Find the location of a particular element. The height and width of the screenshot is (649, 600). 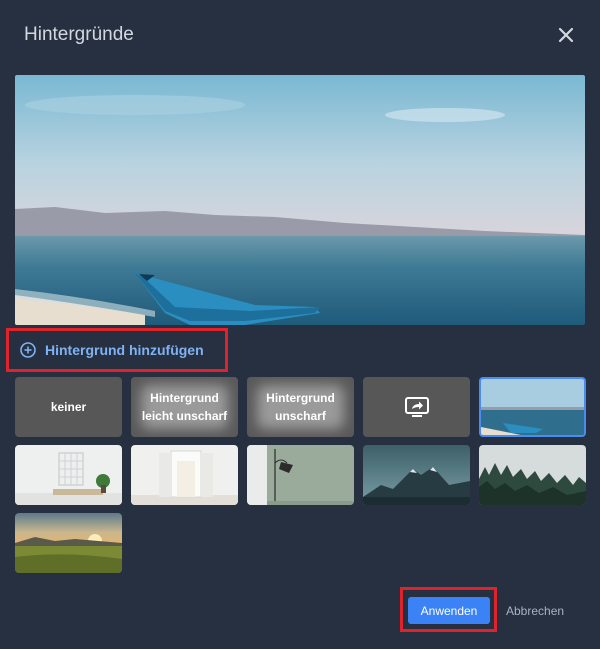

forest-thumbnail is located at coordinates (532, 475).